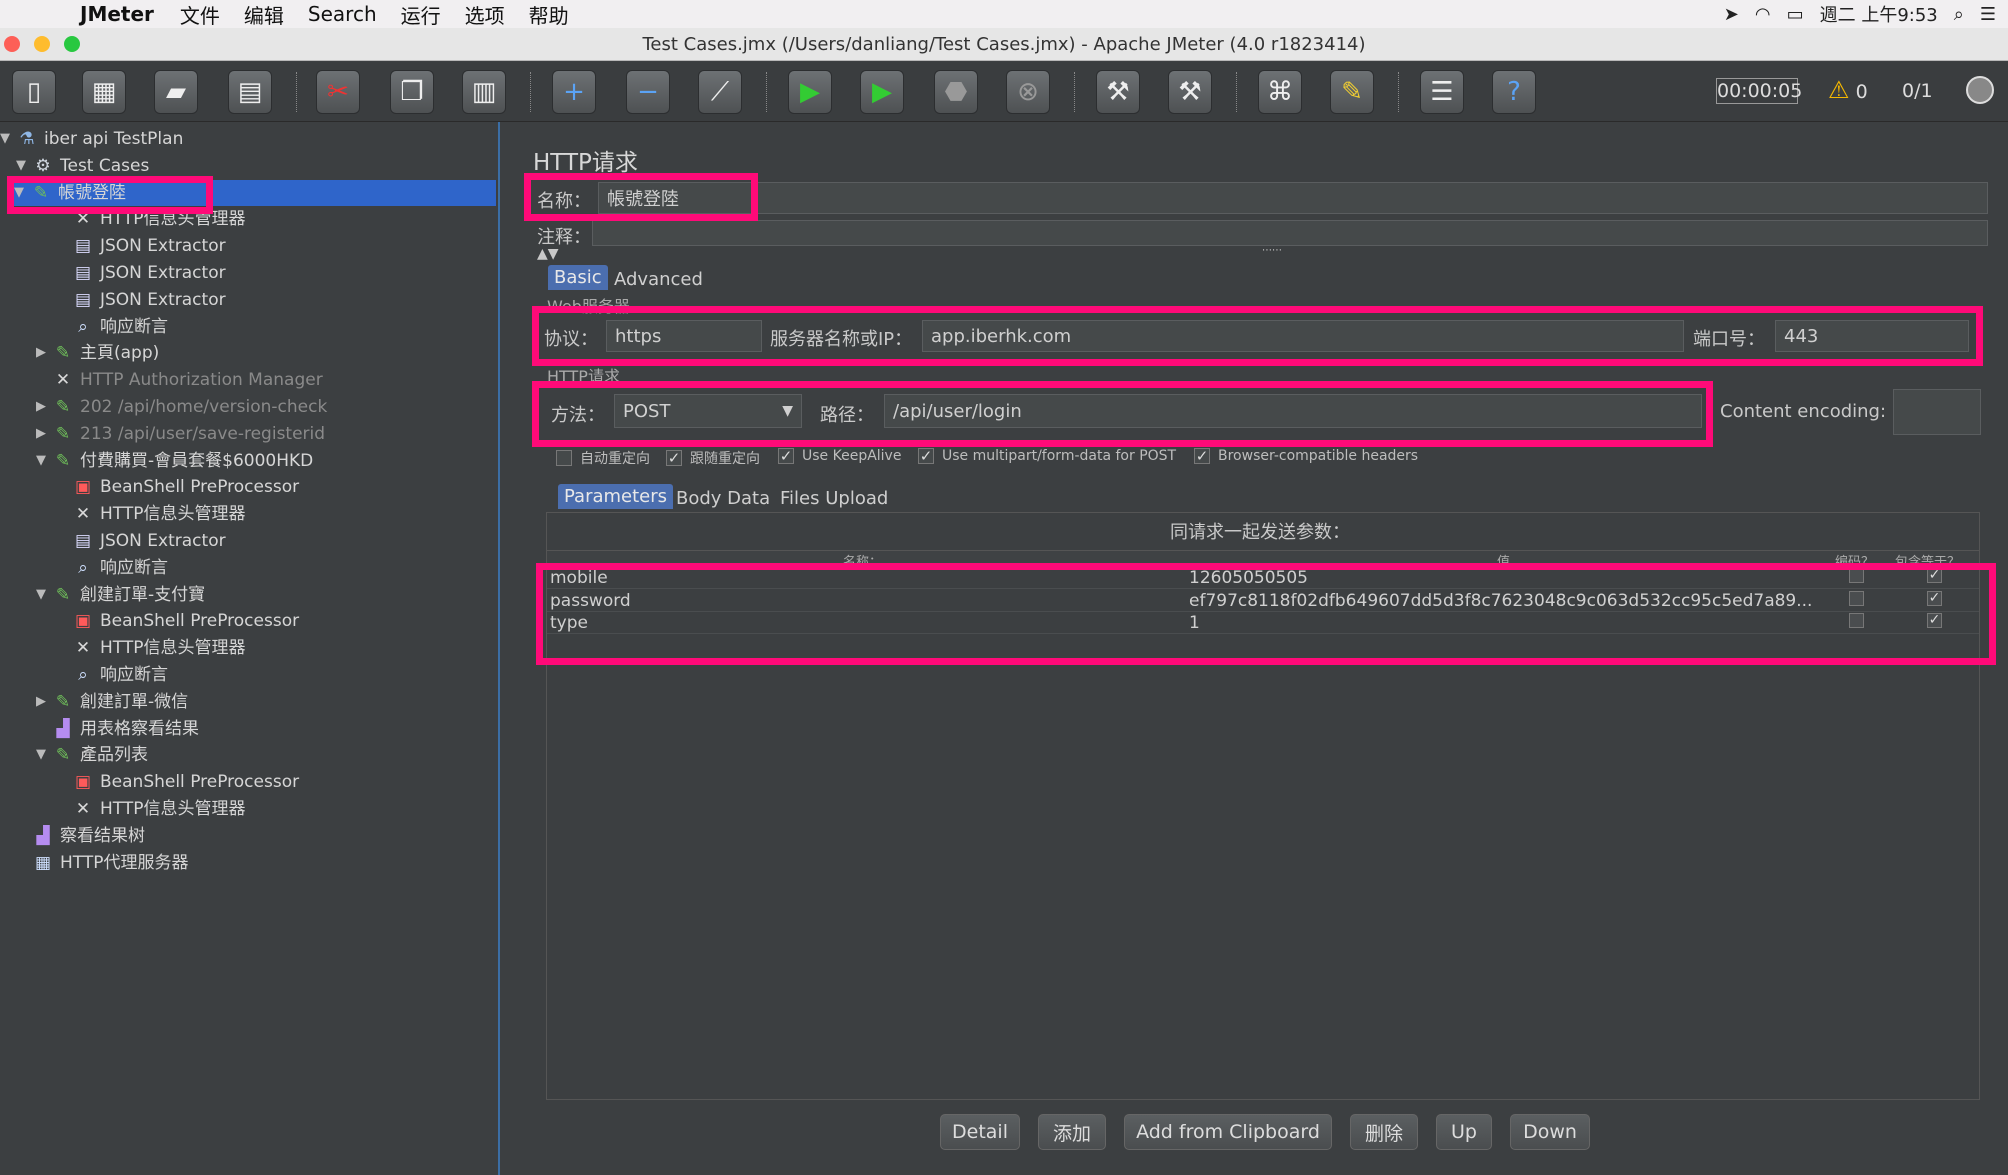  Describe the element at coordinates (578, 277) in the screenshot. I see `tab-basic: Basic` at that location.